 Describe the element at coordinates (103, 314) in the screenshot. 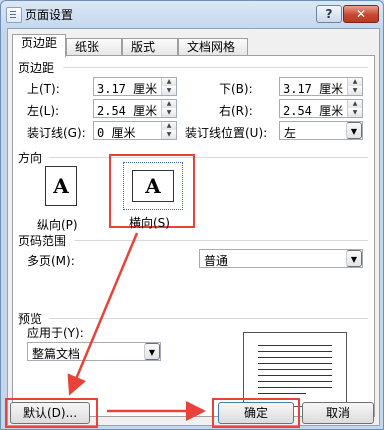

I see `arrow-to-default-icon` at that location.